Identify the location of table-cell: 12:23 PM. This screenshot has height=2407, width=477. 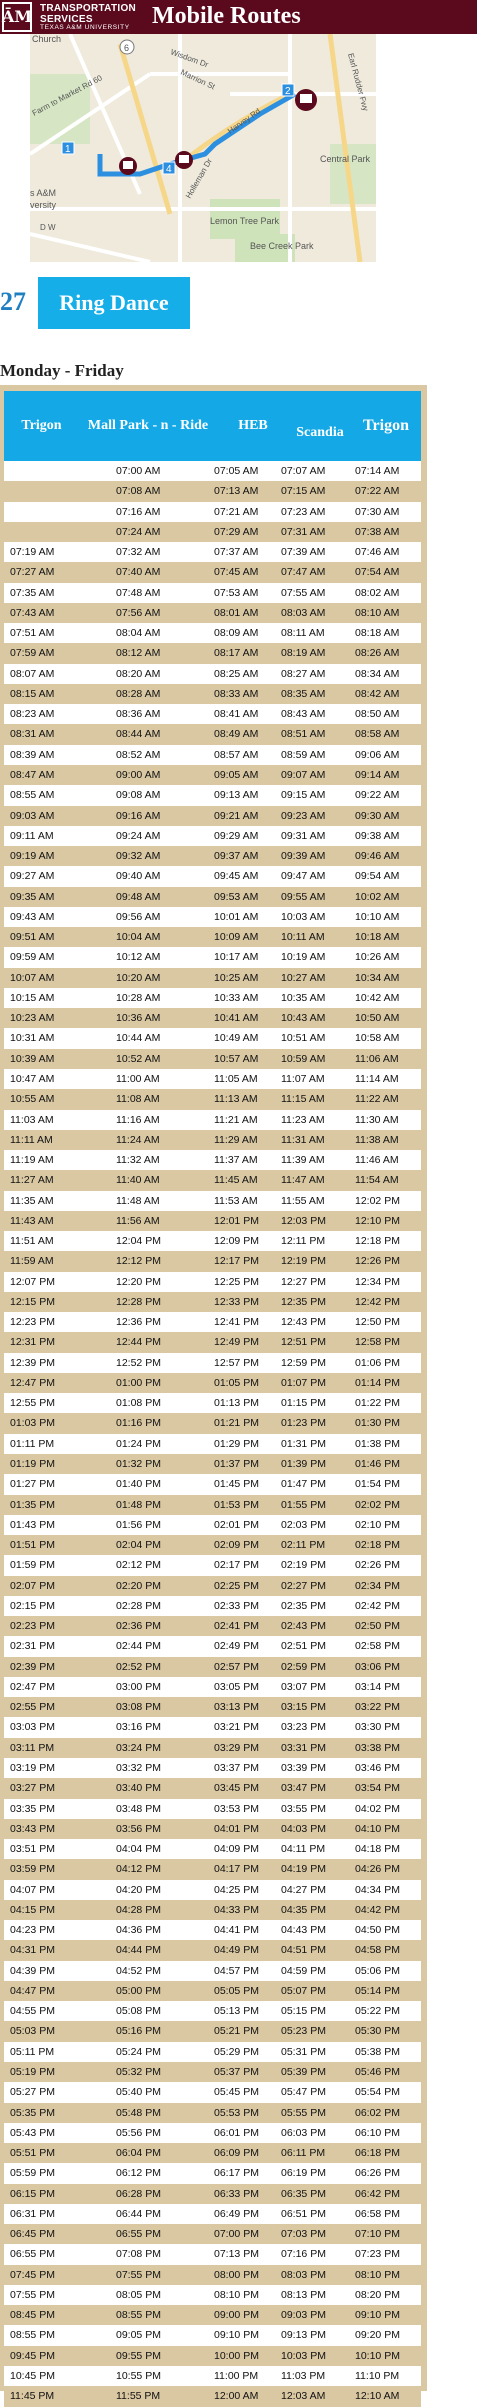
(32, 1322).